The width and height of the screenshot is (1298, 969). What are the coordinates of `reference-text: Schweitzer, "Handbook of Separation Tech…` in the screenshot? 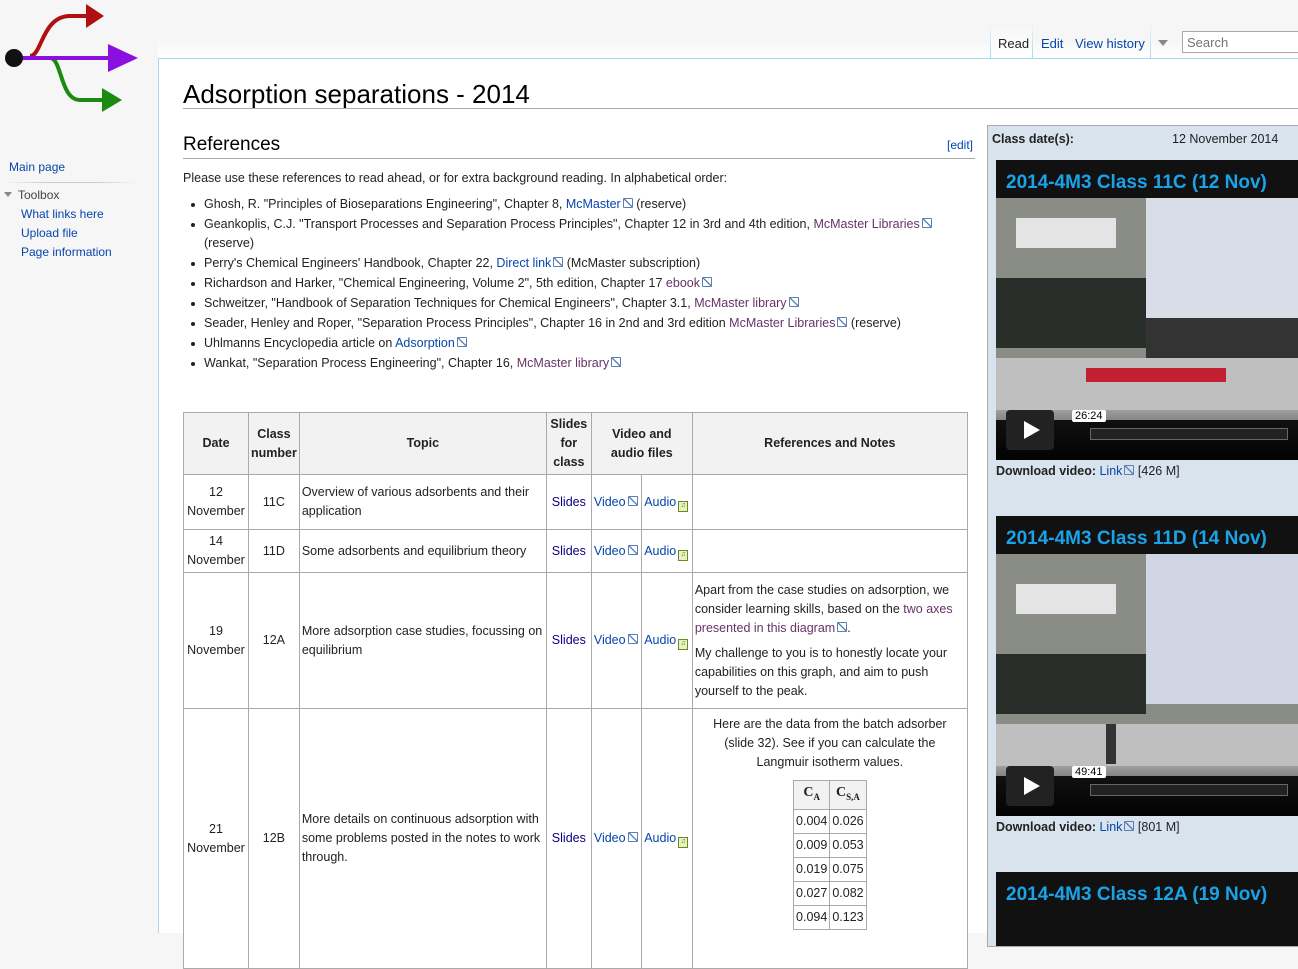 It's located at (449, 303).